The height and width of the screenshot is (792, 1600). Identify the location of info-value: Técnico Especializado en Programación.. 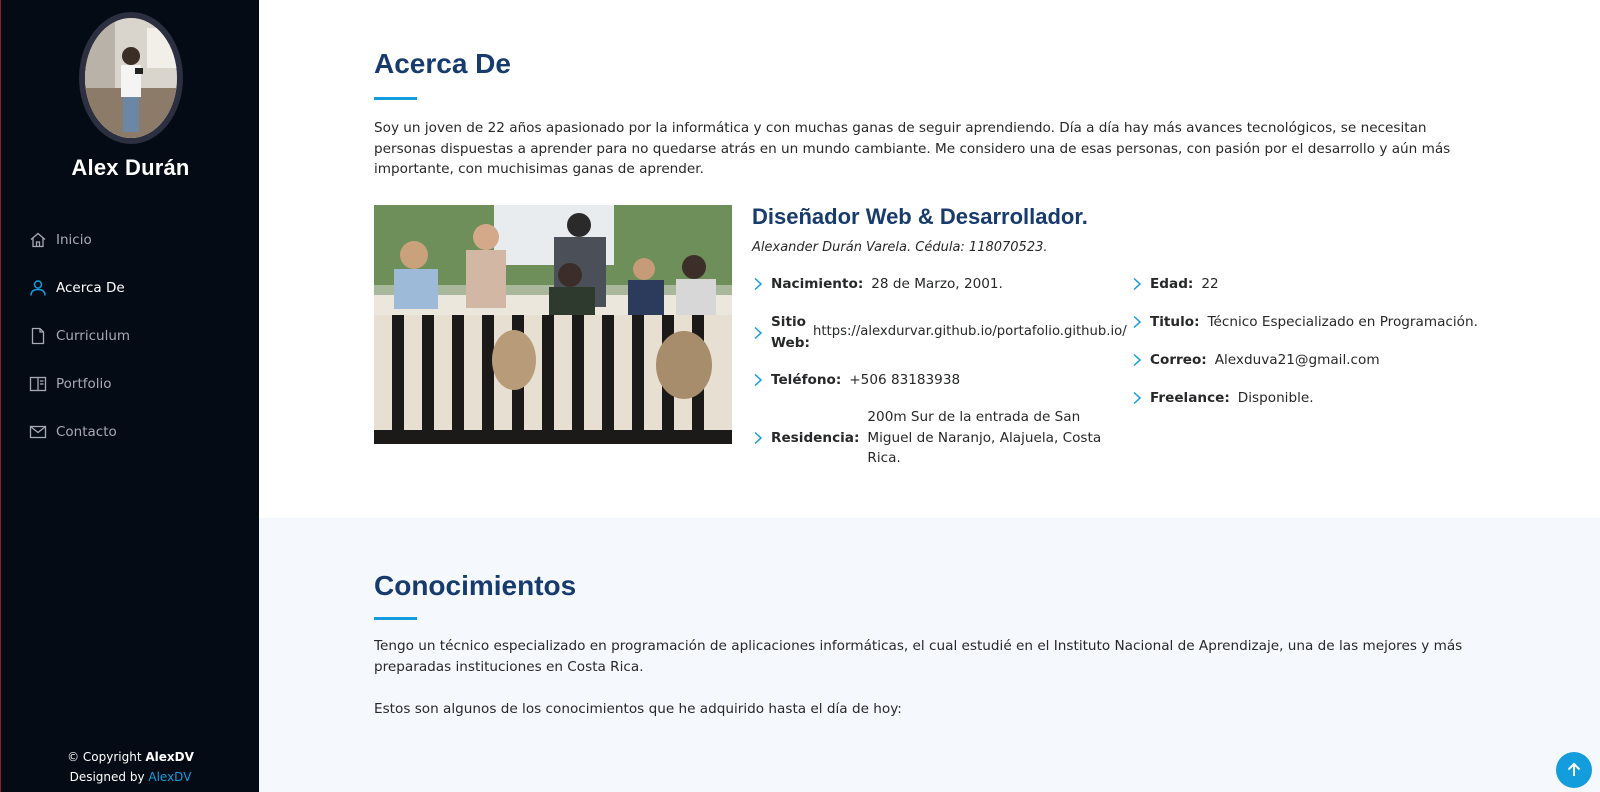
(1342, 322).